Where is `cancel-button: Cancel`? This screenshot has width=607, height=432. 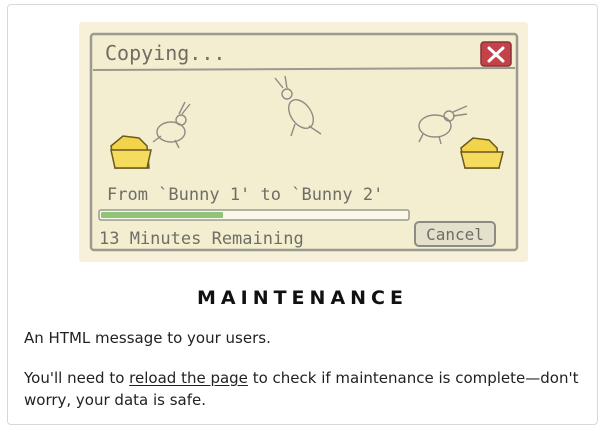
cancel-button: Cancel is located at coordinates (455, 234).